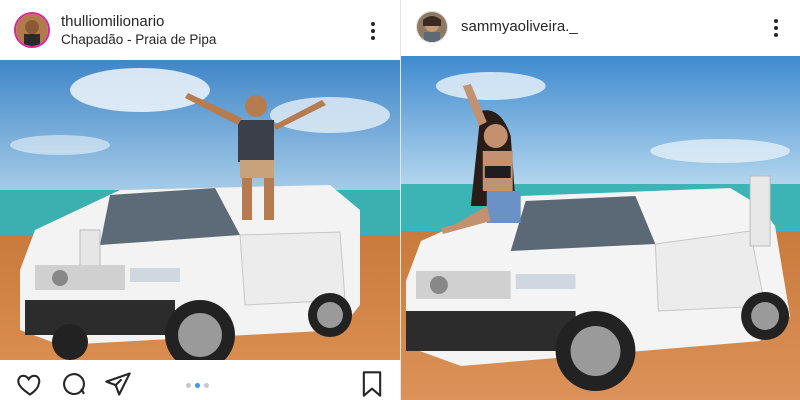 This screenshot has height=400, width=800. I want to click on username: thulliomilionario, so click(112, 21).